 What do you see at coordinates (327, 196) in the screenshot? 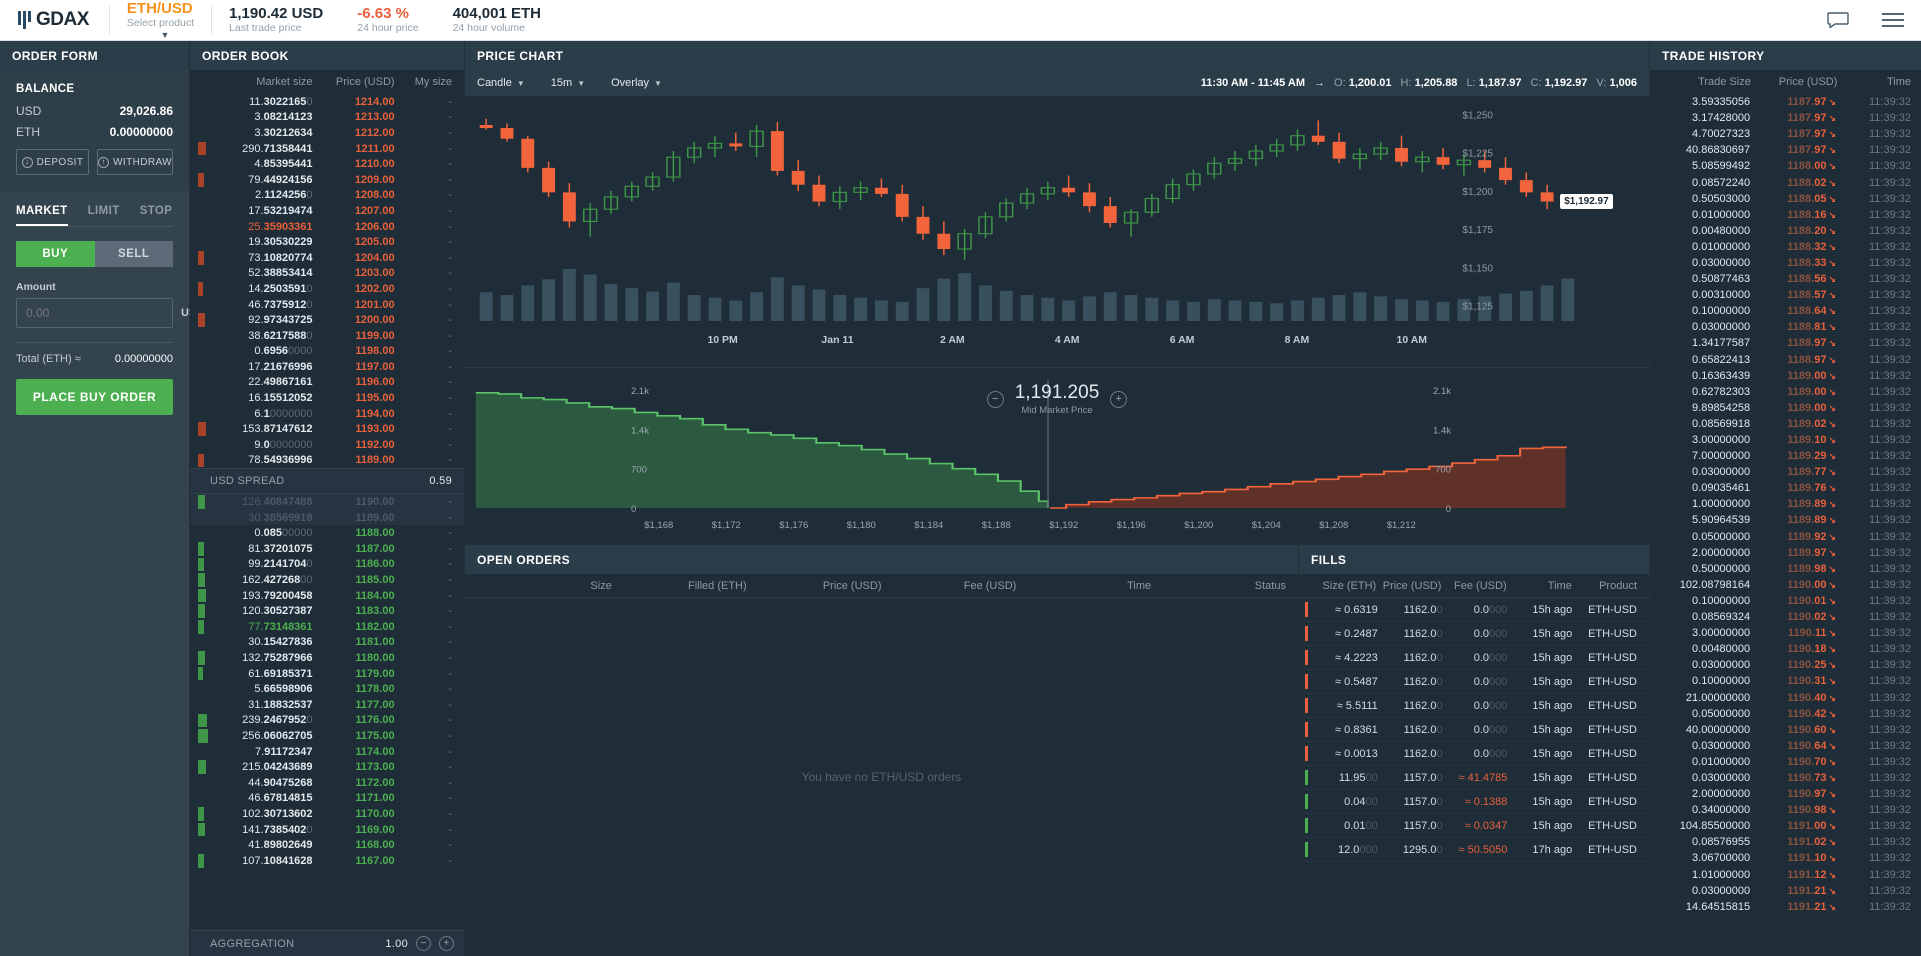
I see `order-book-row: 2.11242560 1208.00 -` at bounding box center [327, 196].